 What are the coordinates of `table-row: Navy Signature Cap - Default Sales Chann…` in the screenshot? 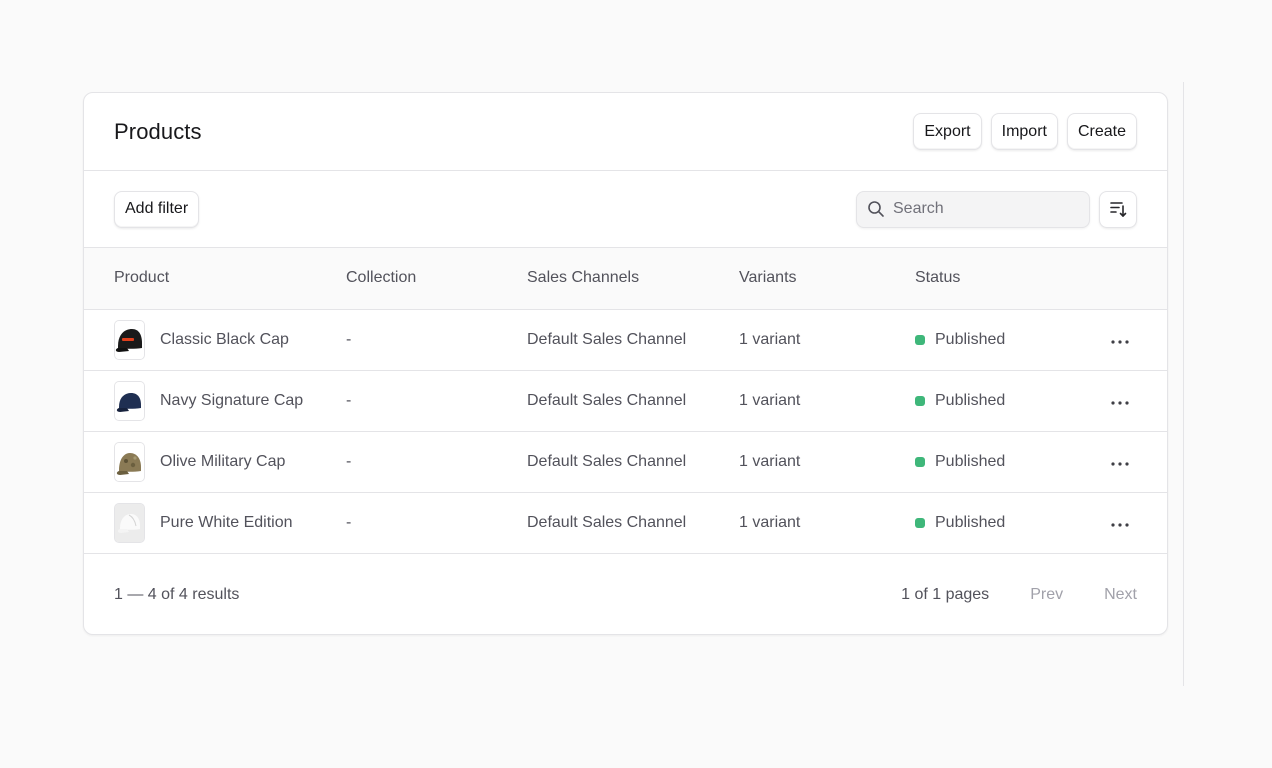 It's located at (625, 400).